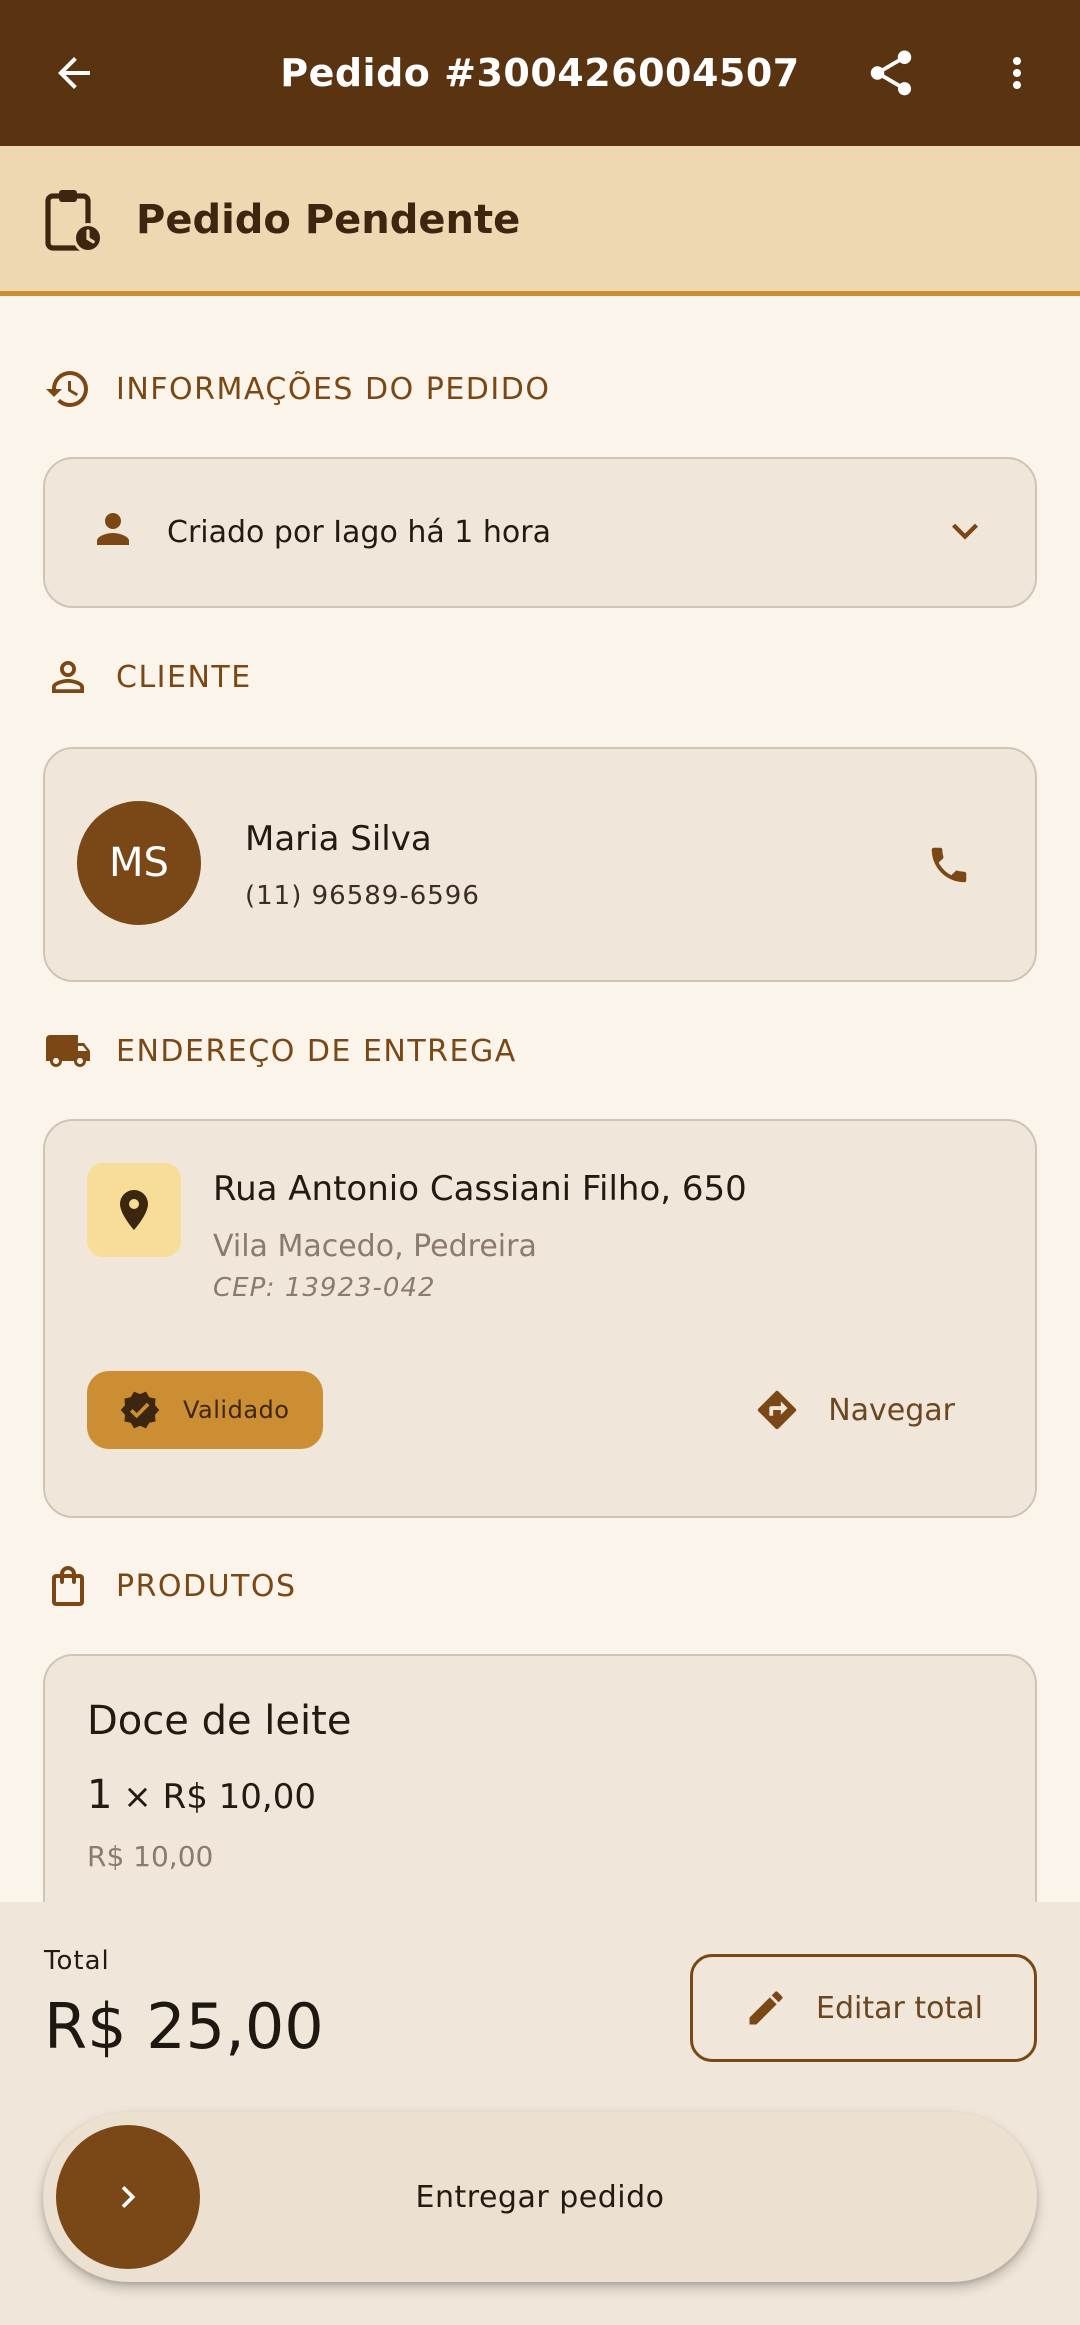 This screenshot has height=2325, width=1080. I want to click on address-street: Rua Antonio Cassiani Filho, 650, so click(480, 1189).